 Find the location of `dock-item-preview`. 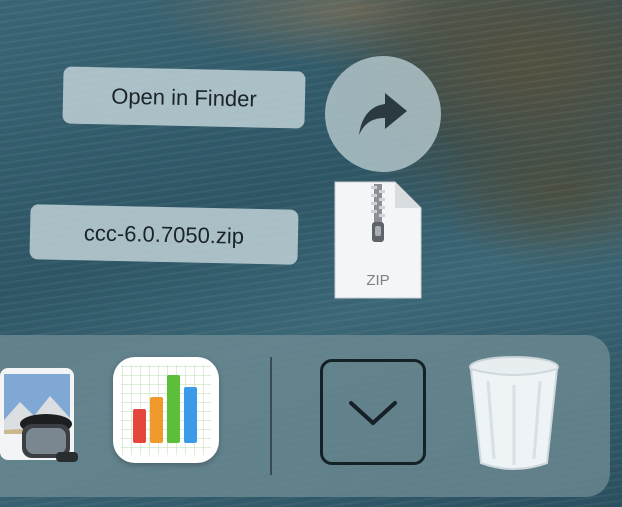

dock-item-preview is located at coordinates (41, 415).